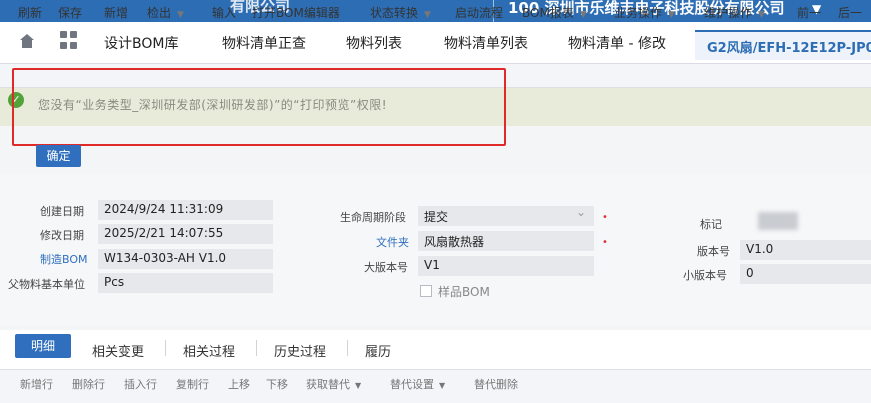  Describe the element at coordinates (118, 350) in the screenshot. I see `tab-related-changes: 相关变更` at that location.